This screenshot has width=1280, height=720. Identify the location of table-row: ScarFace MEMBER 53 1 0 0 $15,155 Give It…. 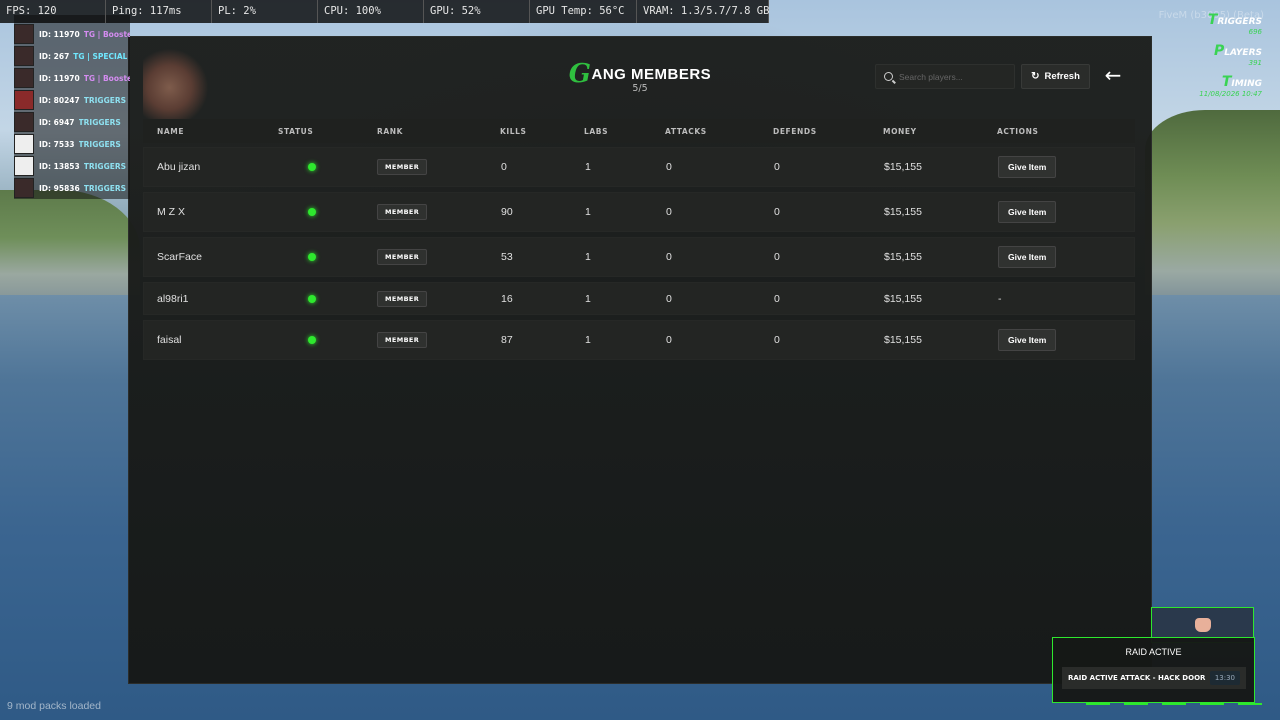
(639, 257).